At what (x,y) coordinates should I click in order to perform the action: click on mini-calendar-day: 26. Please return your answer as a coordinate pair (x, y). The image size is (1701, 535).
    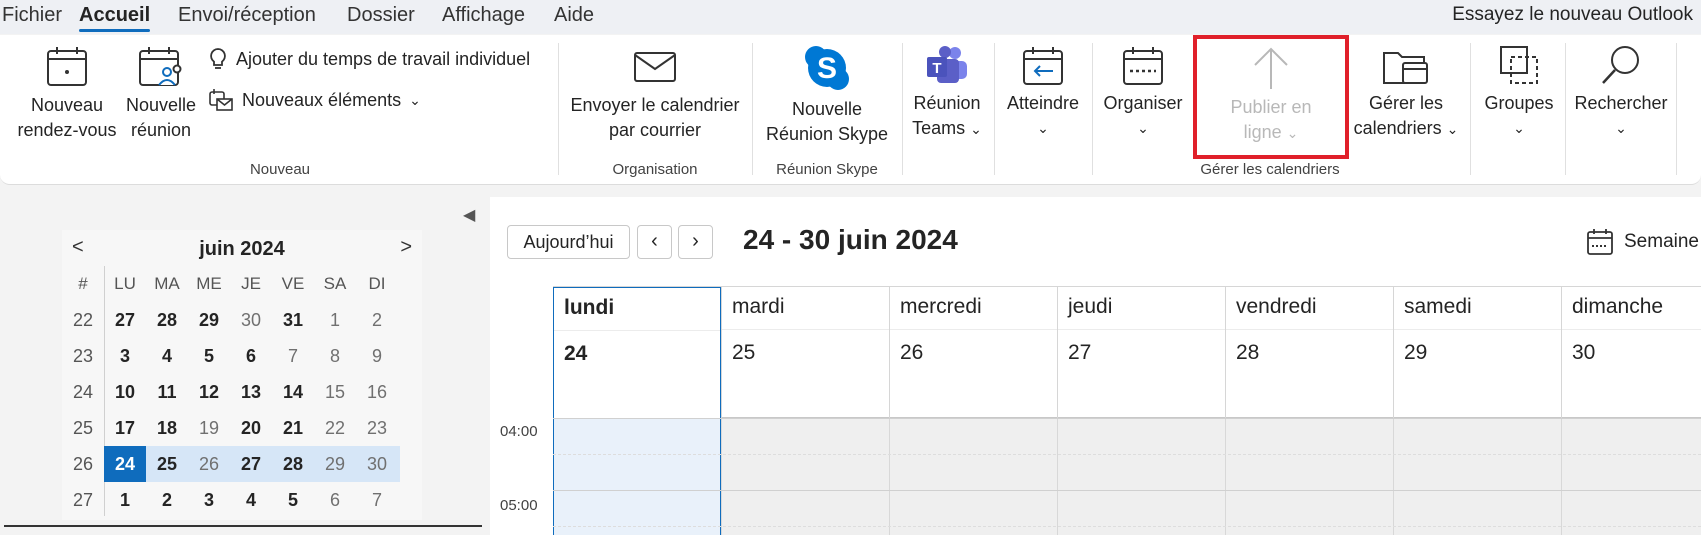
    Looking at the image, I should click on (209, 464).